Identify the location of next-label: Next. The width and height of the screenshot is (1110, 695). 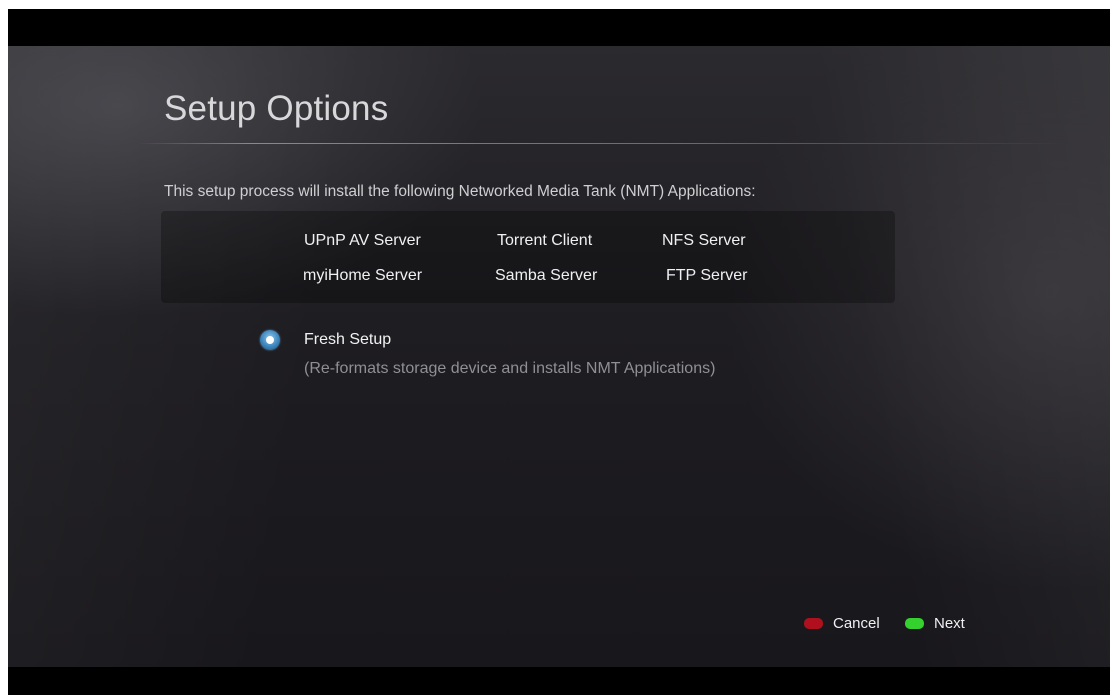
(949, 623).